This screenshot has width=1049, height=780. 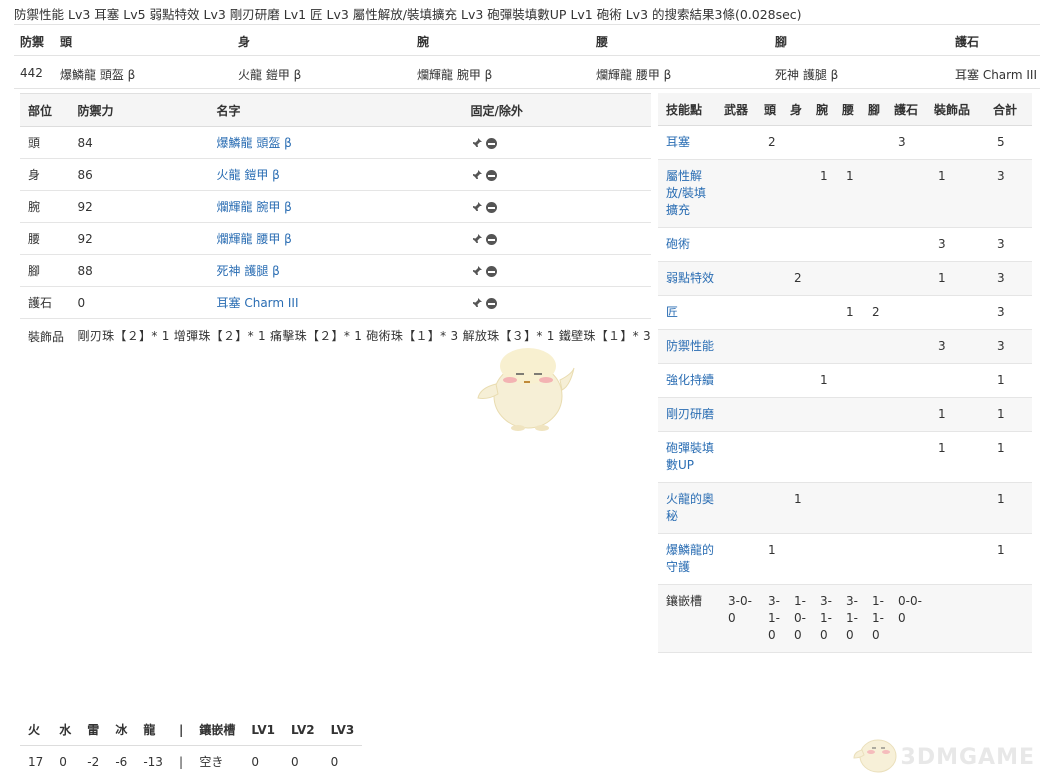 I want to click on skill-link: 匠, so click(x=672, y=312).